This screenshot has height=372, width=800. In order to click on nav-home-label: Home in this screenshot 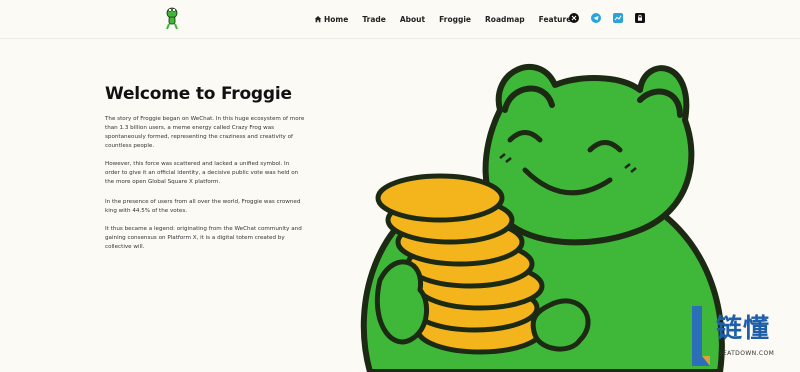, I will do `click(336, 19)`.